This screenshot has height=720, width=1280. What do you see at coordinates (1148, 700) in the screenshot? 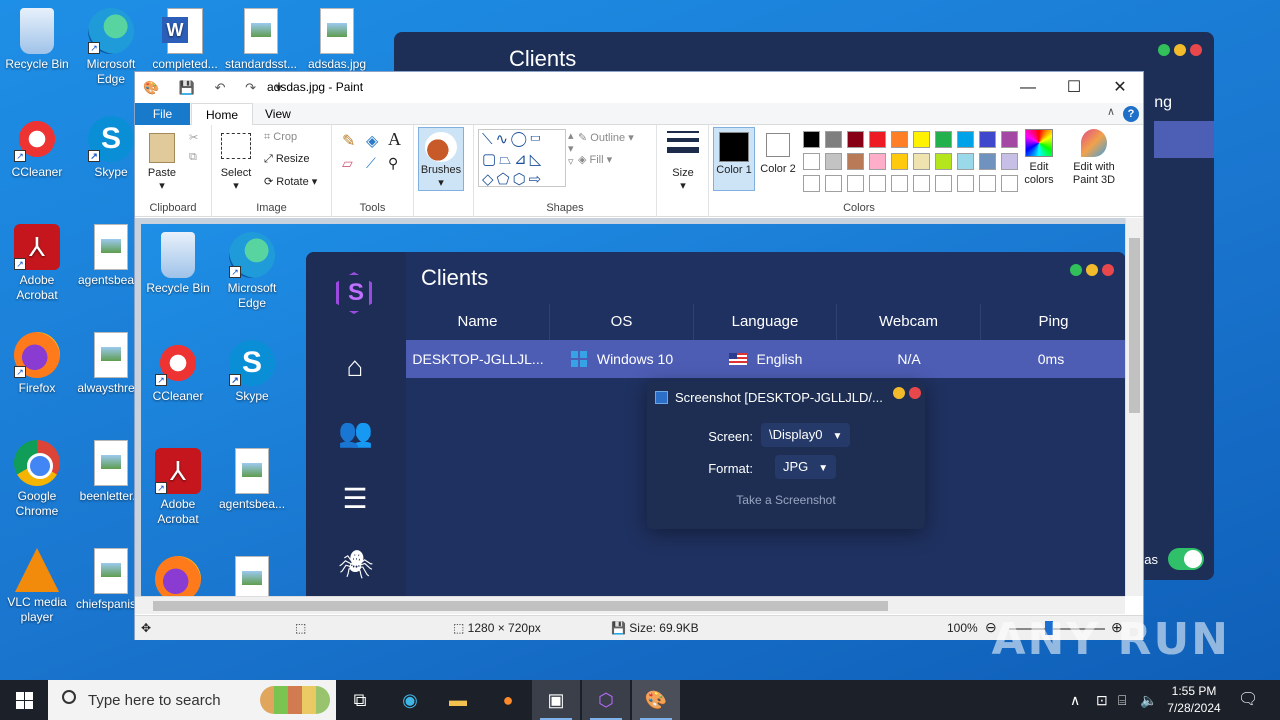
I see `volume-icon: 🔈` at bounding box center [1148, 700].